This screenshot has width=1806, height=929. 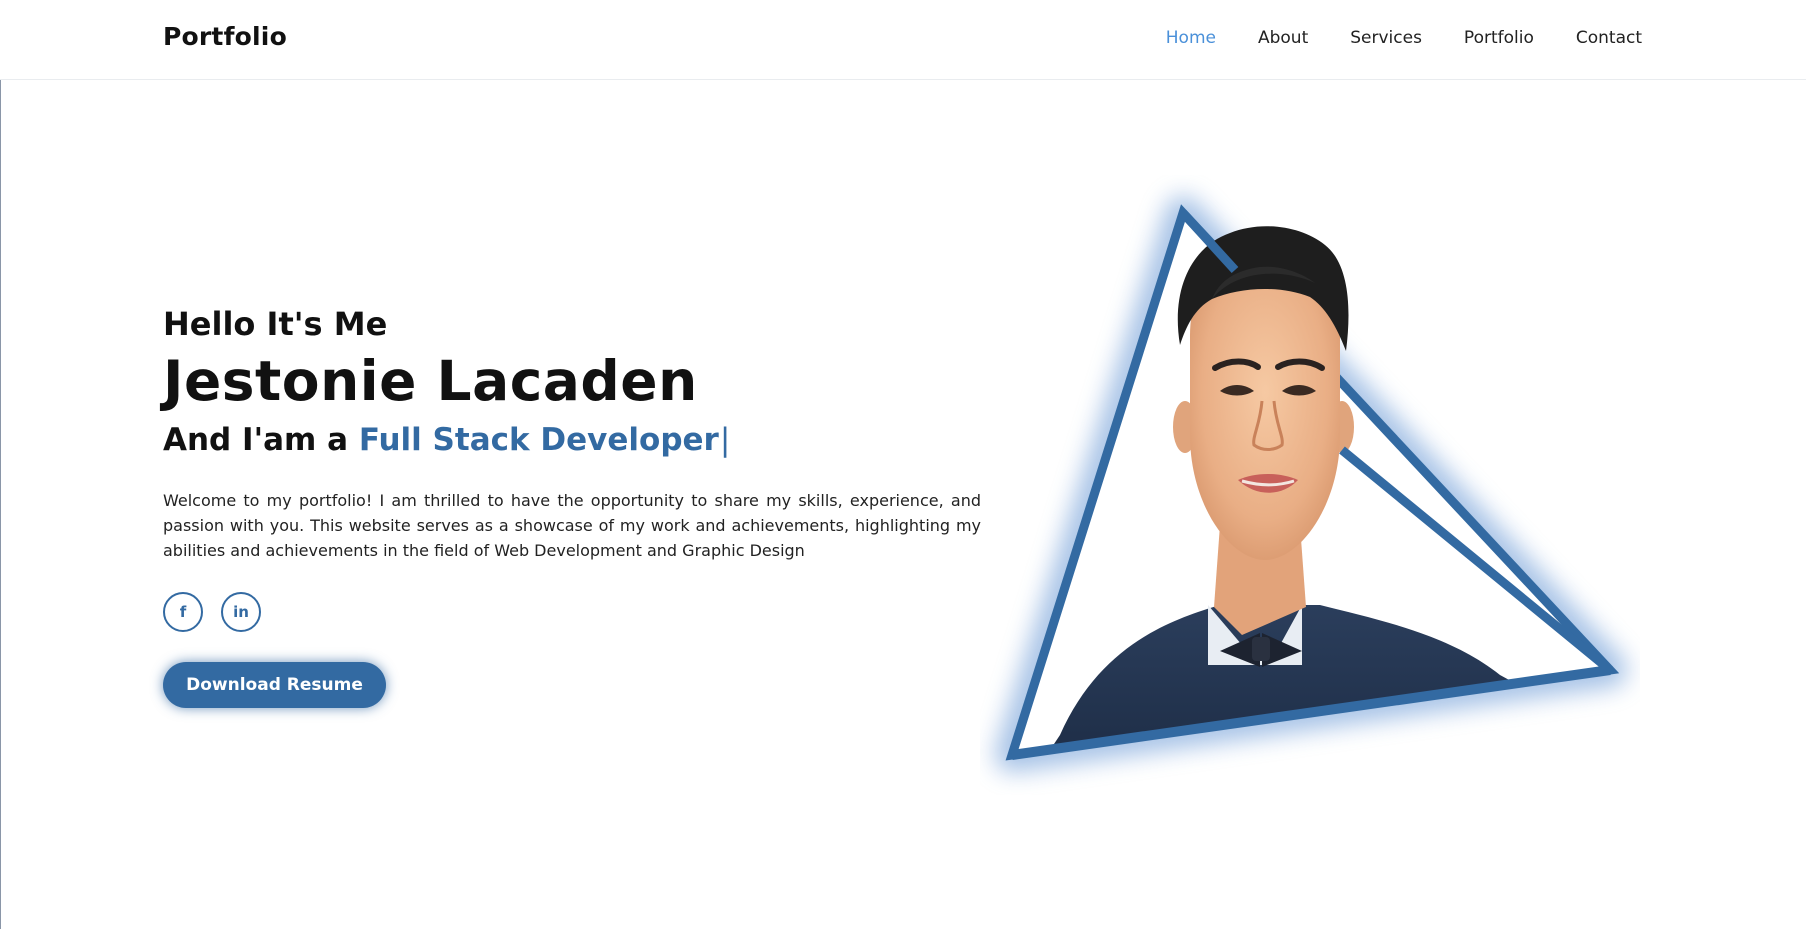 What do you see at coordinates (538, 440) in the screenshot?
I see `role-text: Full Stack Developer` at bounding box center [538, 440].